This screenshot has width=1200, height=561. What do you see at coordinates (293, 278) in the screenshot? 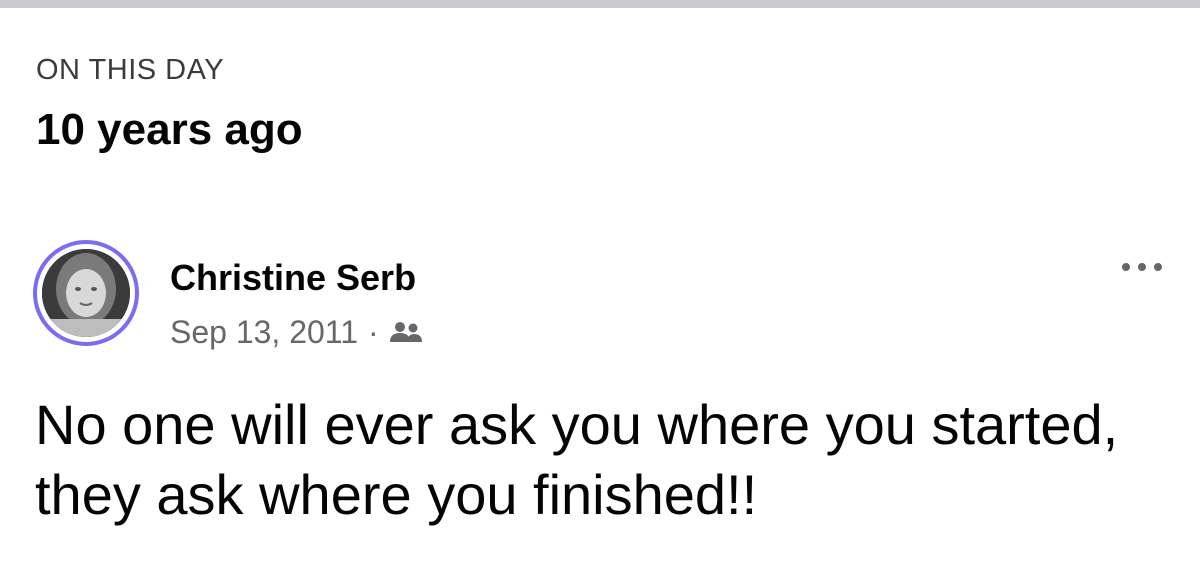
I see `author-name: Christine Serb` at bounding box center [293, 278].